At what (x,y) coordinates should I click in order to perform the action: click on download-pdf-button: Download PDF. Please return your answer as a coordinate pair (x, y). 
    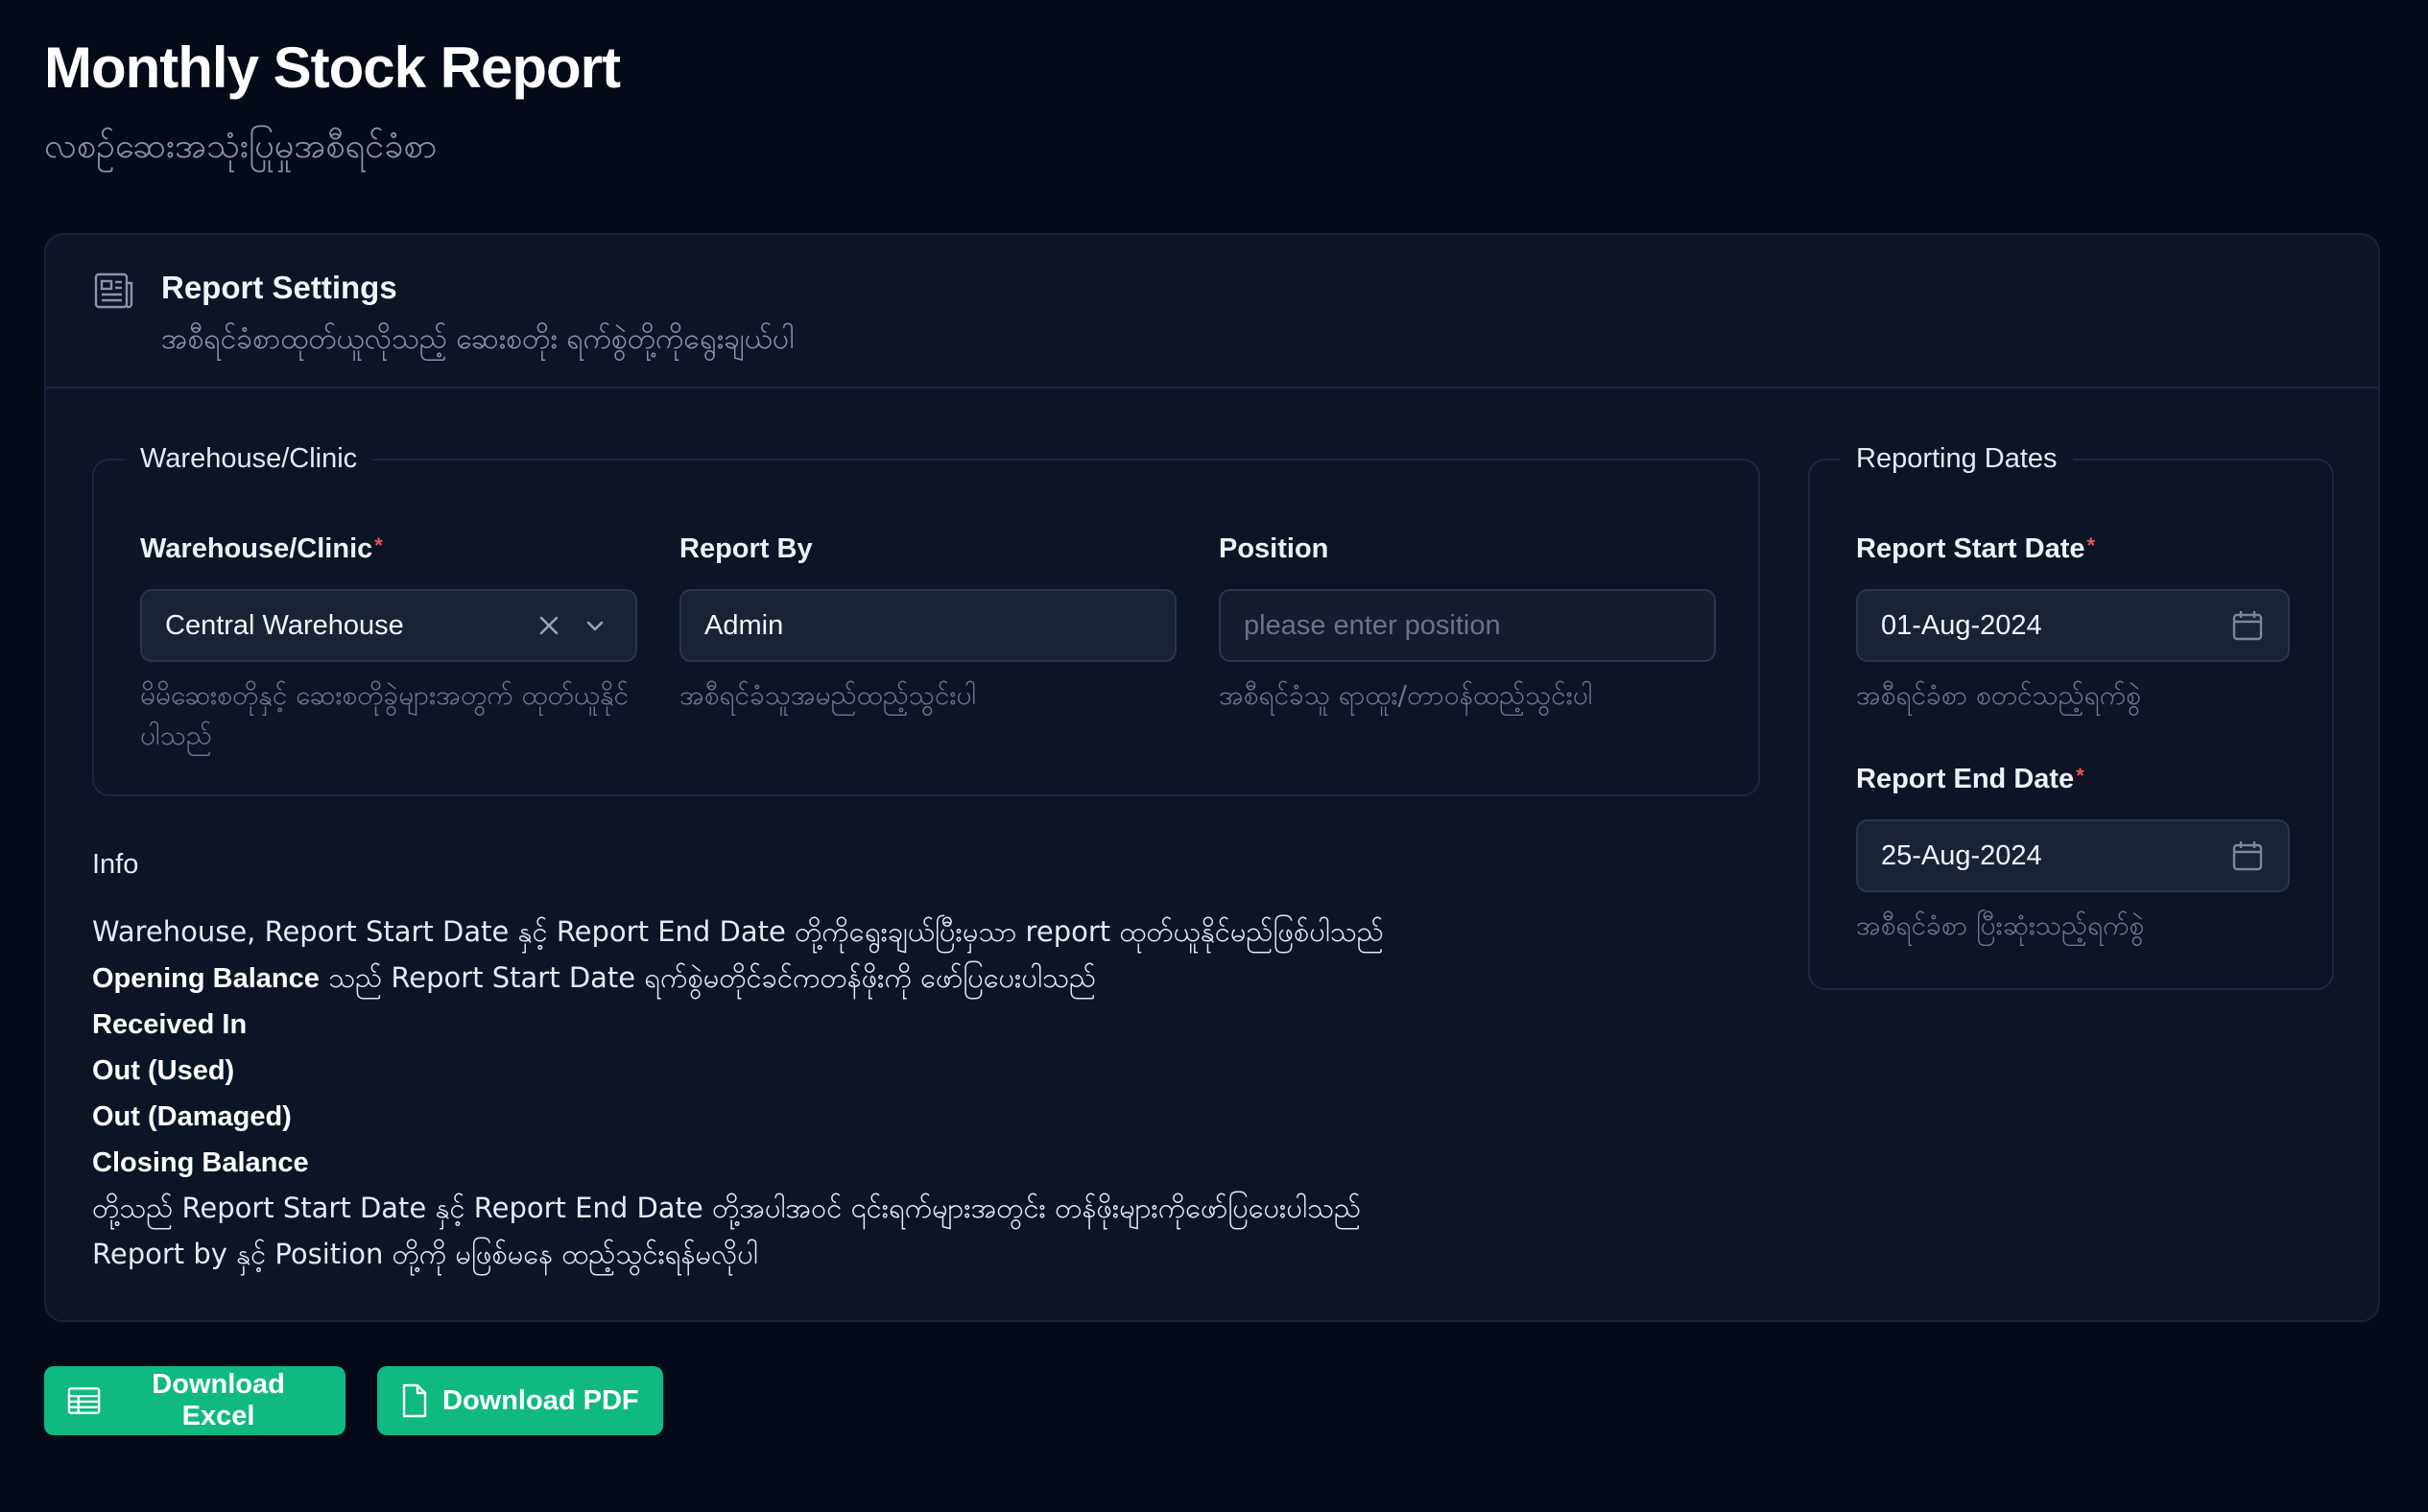
    Looking at the image, I should click on (520, 1400).